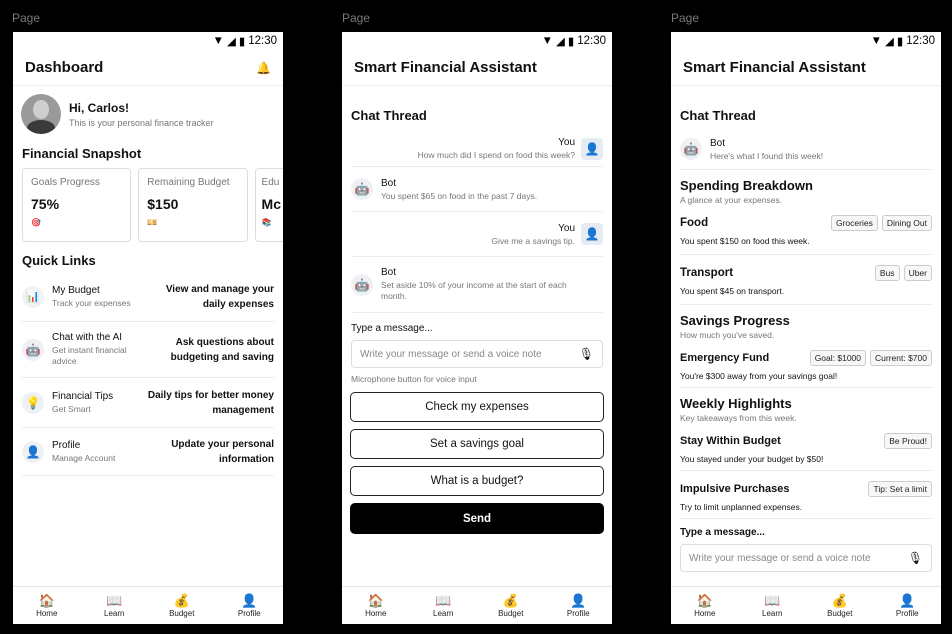 The image size is (952, 634). What do you see at coordinates (210, 402) in the screenshot?
I see `link-description: Daily tips for better money management` at bounding box center [210, 402].